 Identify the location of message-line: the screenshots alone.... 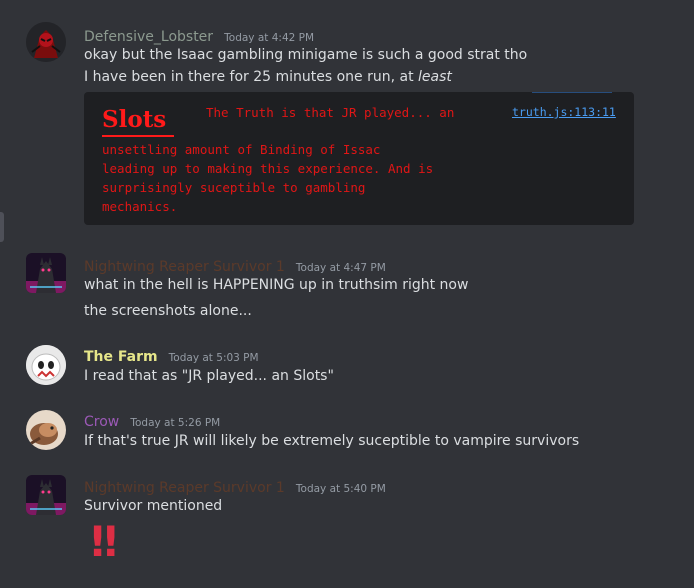
(168, 311).